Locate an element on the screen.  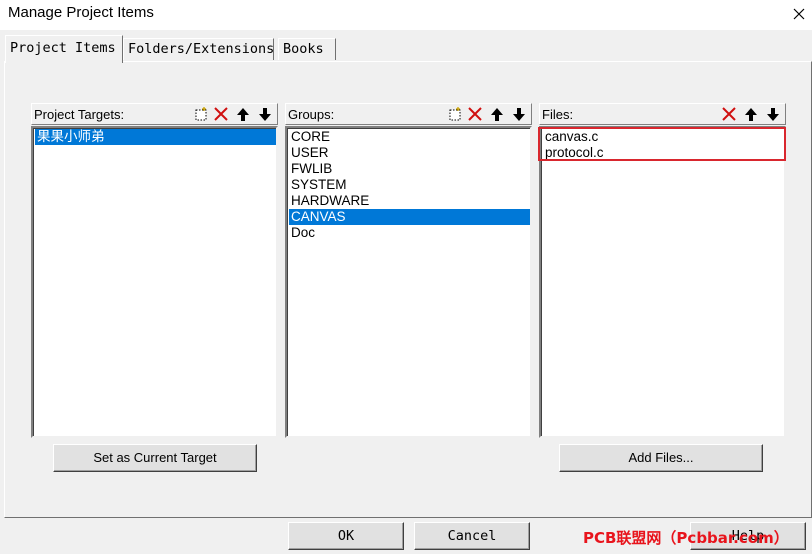
tab-folders-extensions: Folders/Extensions is located at coordinates (198, 49).